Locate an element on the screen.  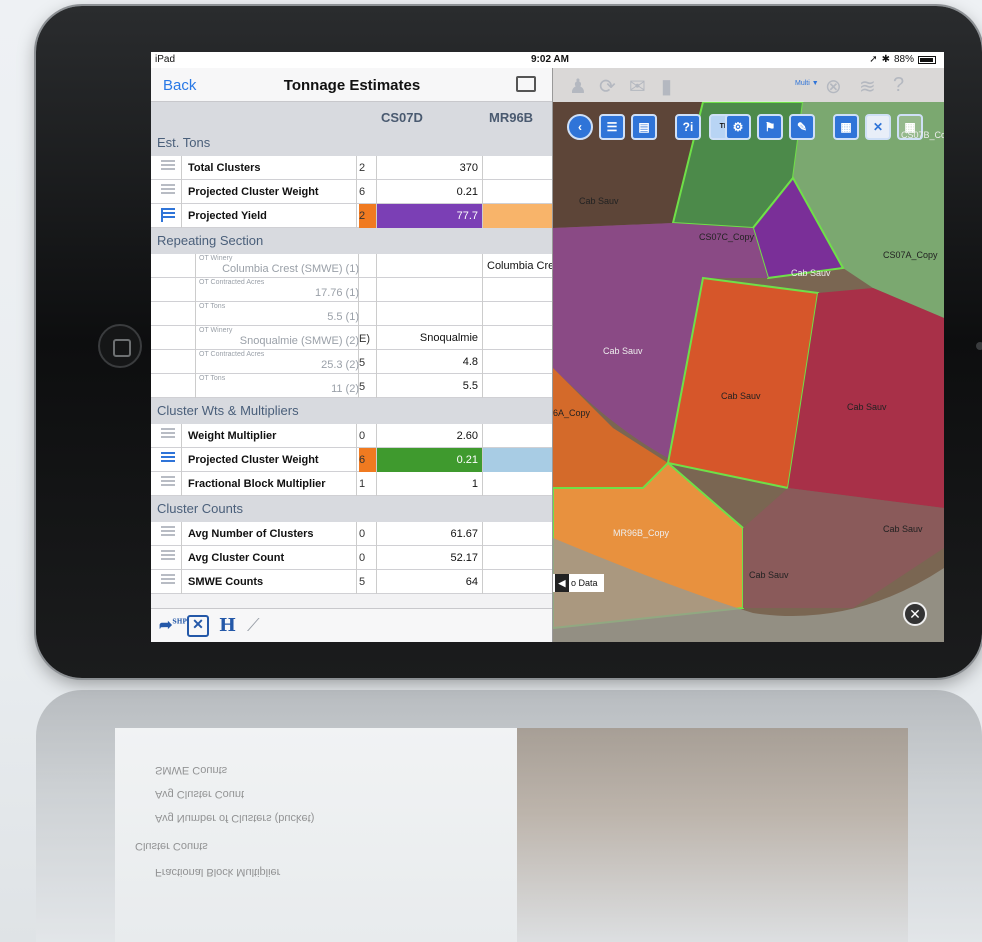
table-row: Weight Multiplier 0 2.60 is located at coordinates (351, 436).